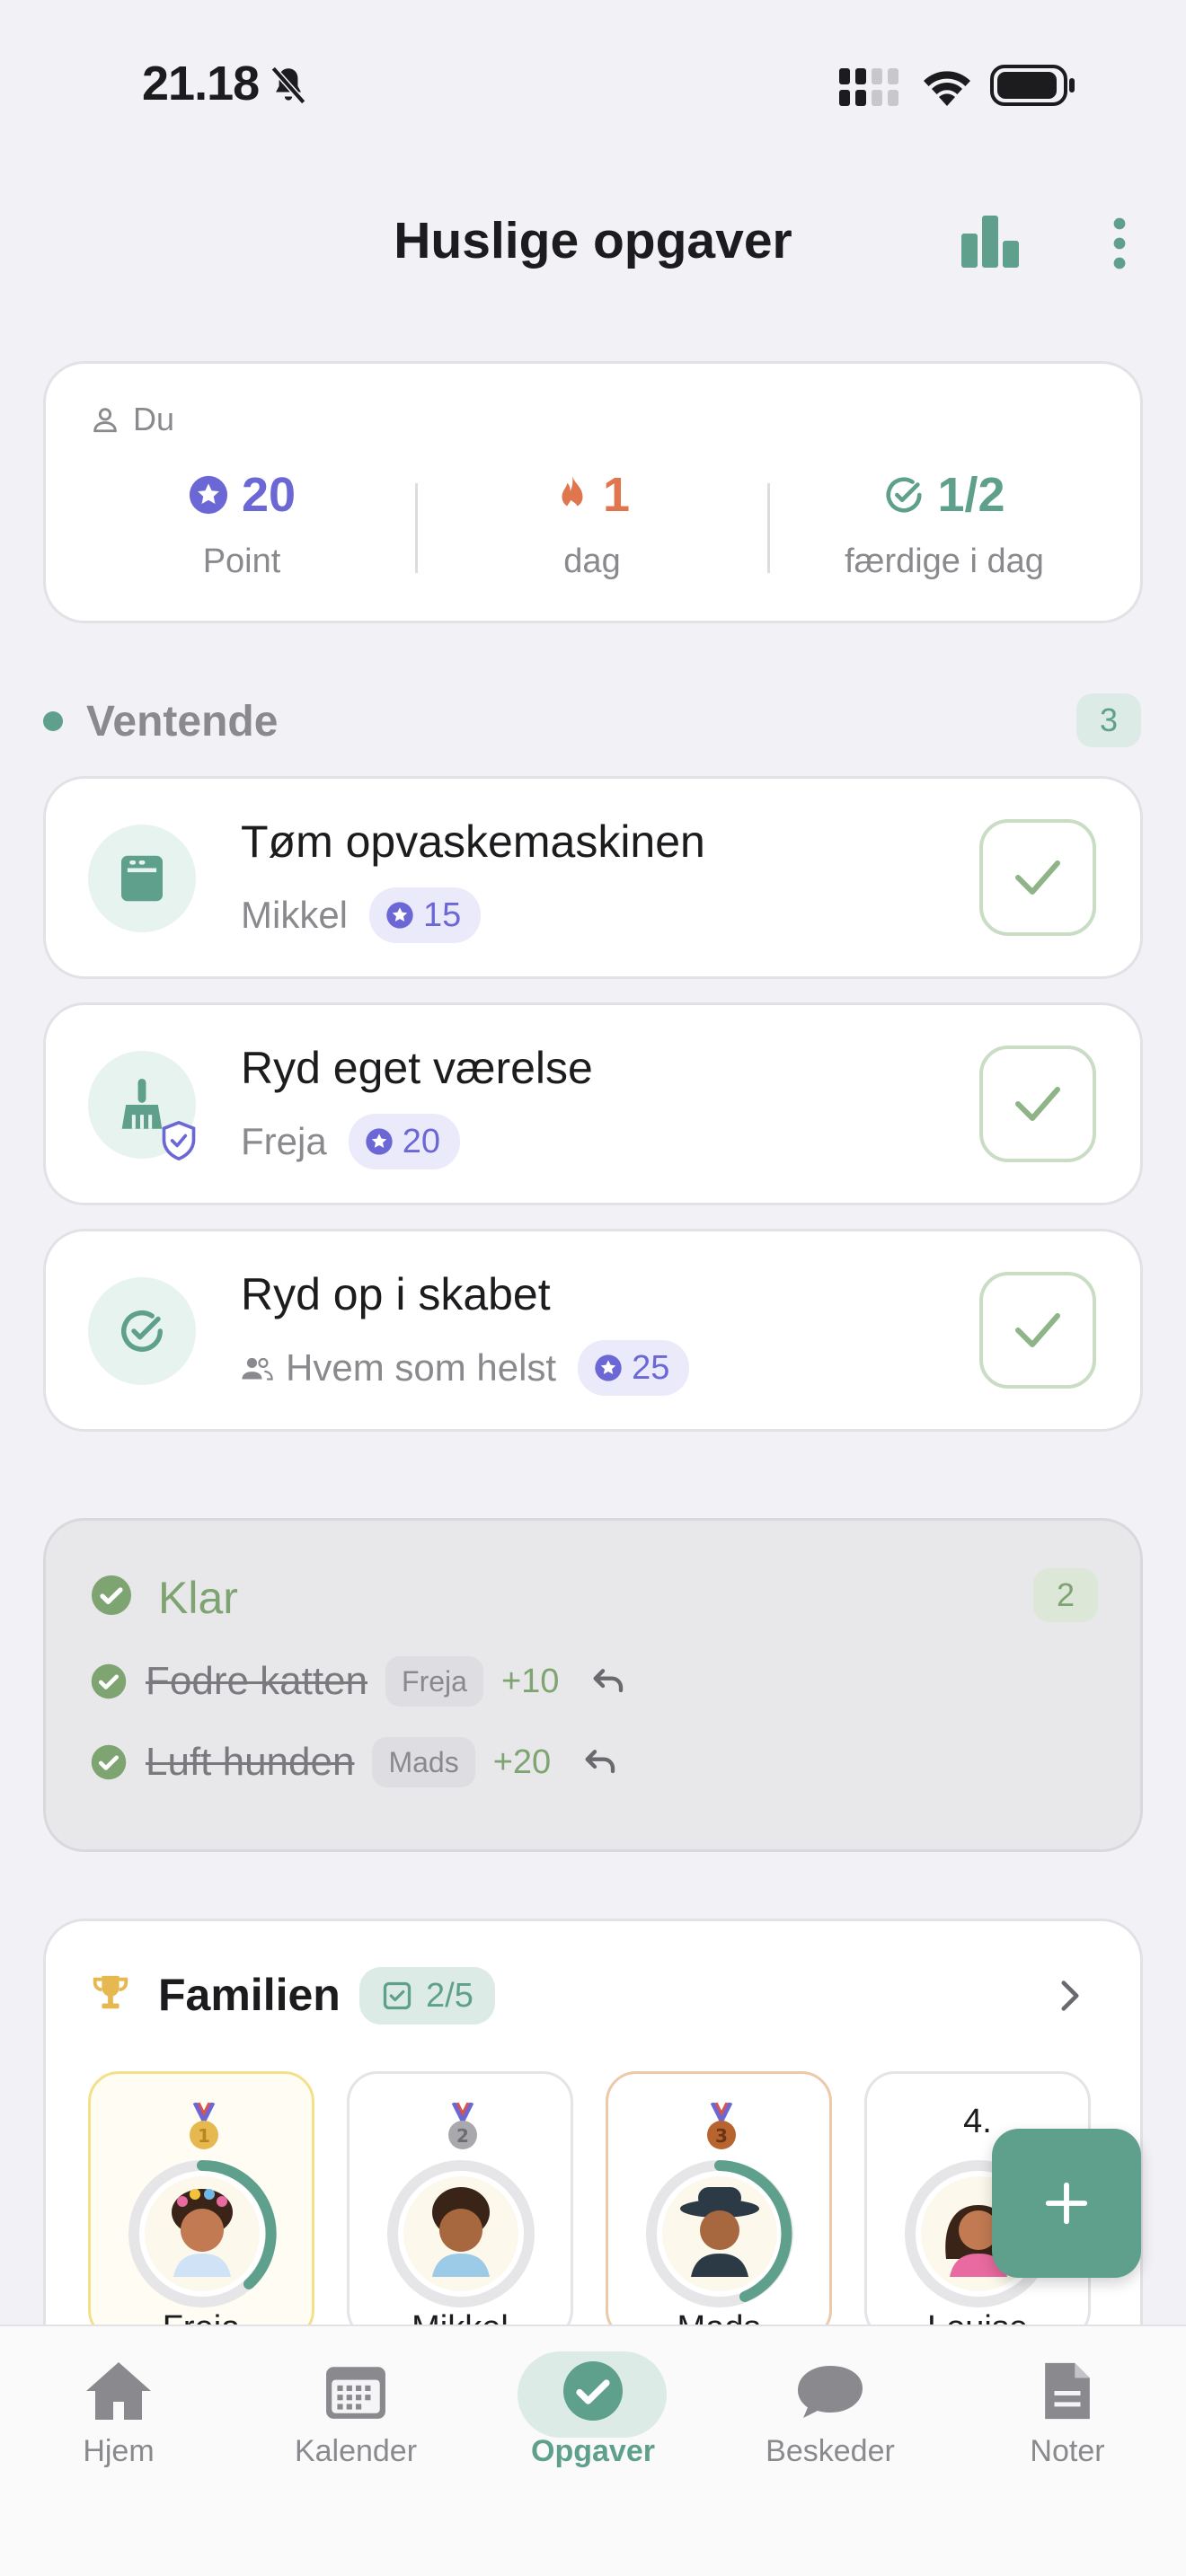 The image size is (1186, 2576). What do you see at coordinates (572, 494) in the screenshot?
I see `flame-icon` at bounding box center [572, 494].